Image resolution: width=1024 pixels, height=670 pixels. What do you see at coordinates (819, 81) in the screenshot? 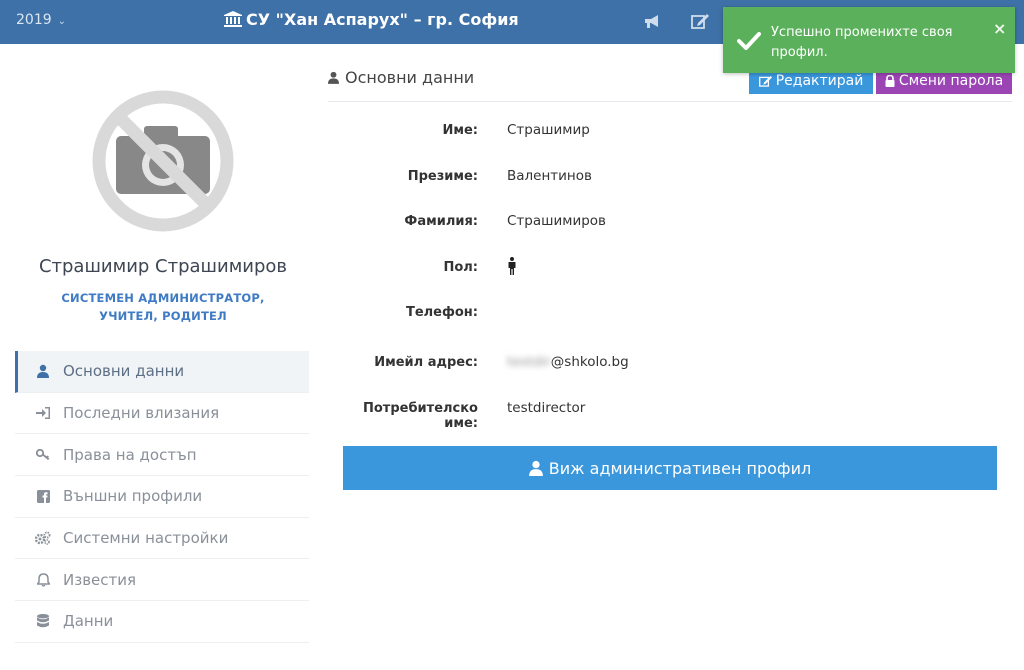
I see `edit-button-label: Редактирай` at bounding box center [819, 81].